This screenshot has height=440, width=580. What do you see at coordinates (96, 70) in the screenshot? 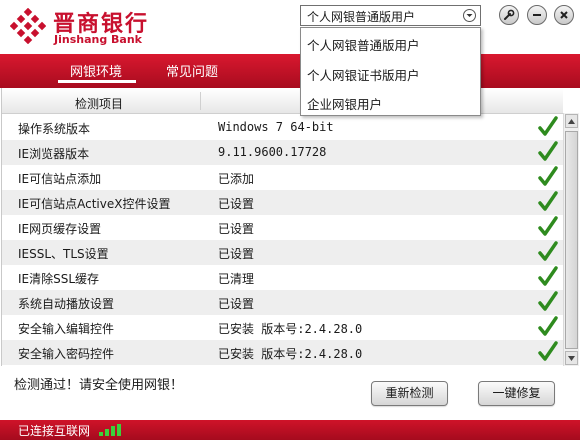
I see `tab-environment: 网银环境` at bounding box center [96, 70].